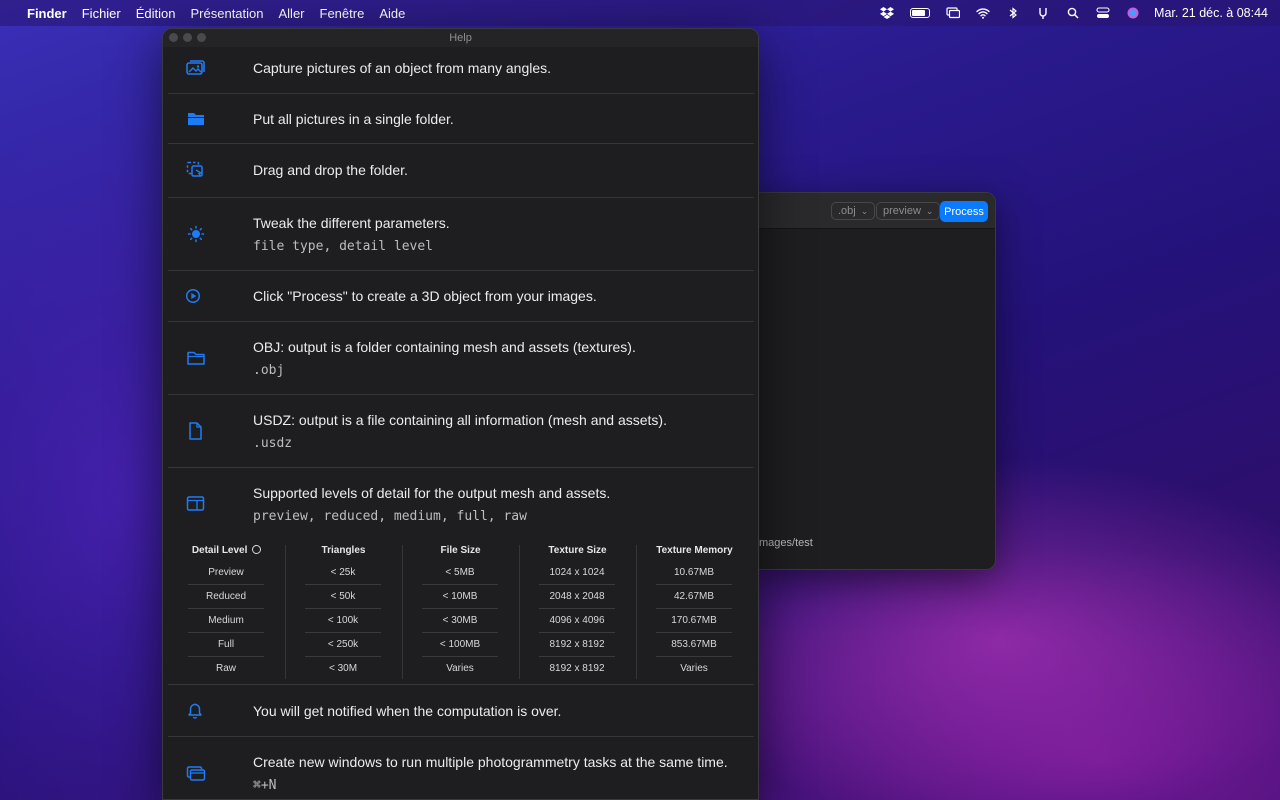  I want to click on main-window-toolbar: .obj ⌄ preview ⌄ Process, so click(873, 211).